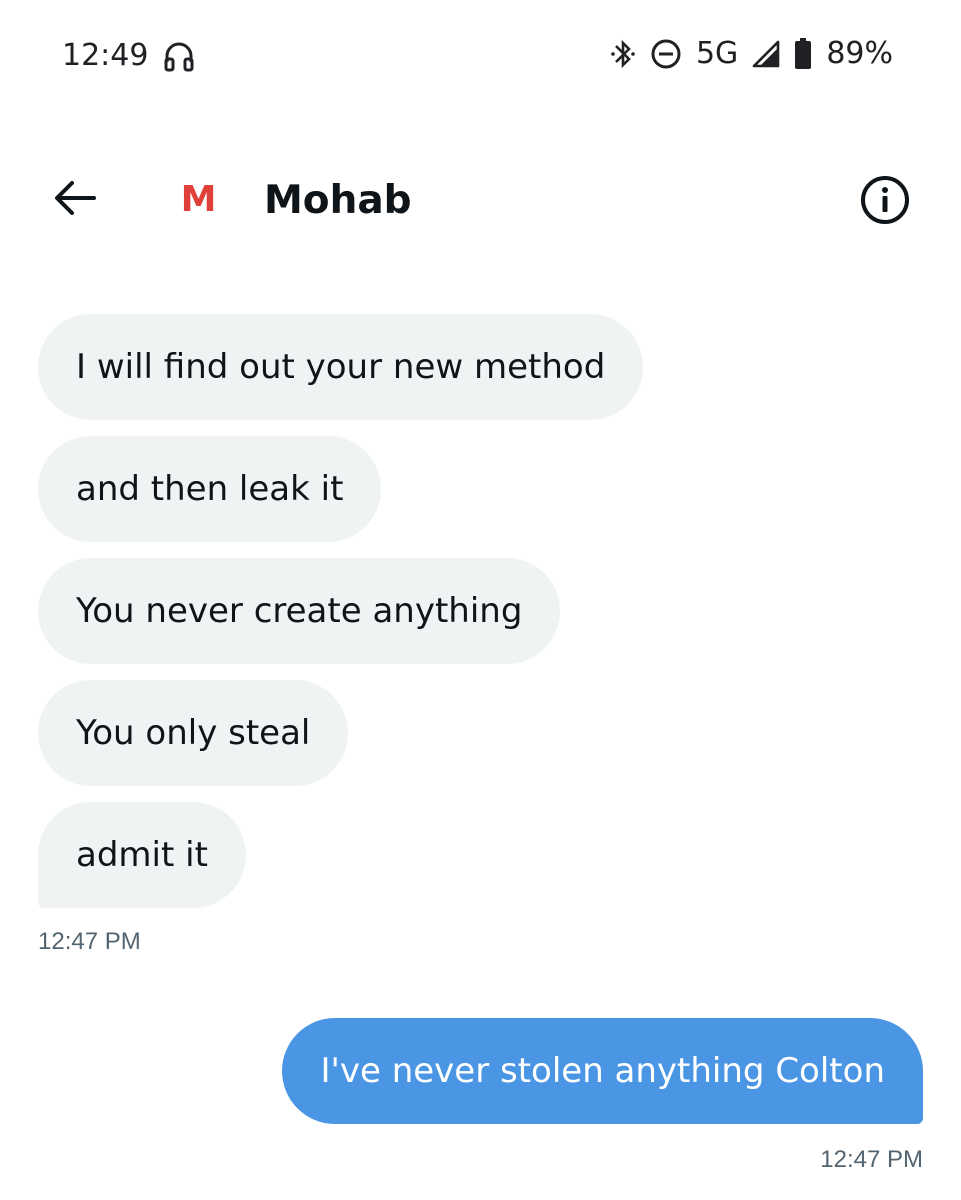 This screenshot has height=1200, width=961. What do you see at coordinates (89, 941) in the screenshot?
I see `incoming-timestamp: 12:47 PM` at bounding box center [89, 941].